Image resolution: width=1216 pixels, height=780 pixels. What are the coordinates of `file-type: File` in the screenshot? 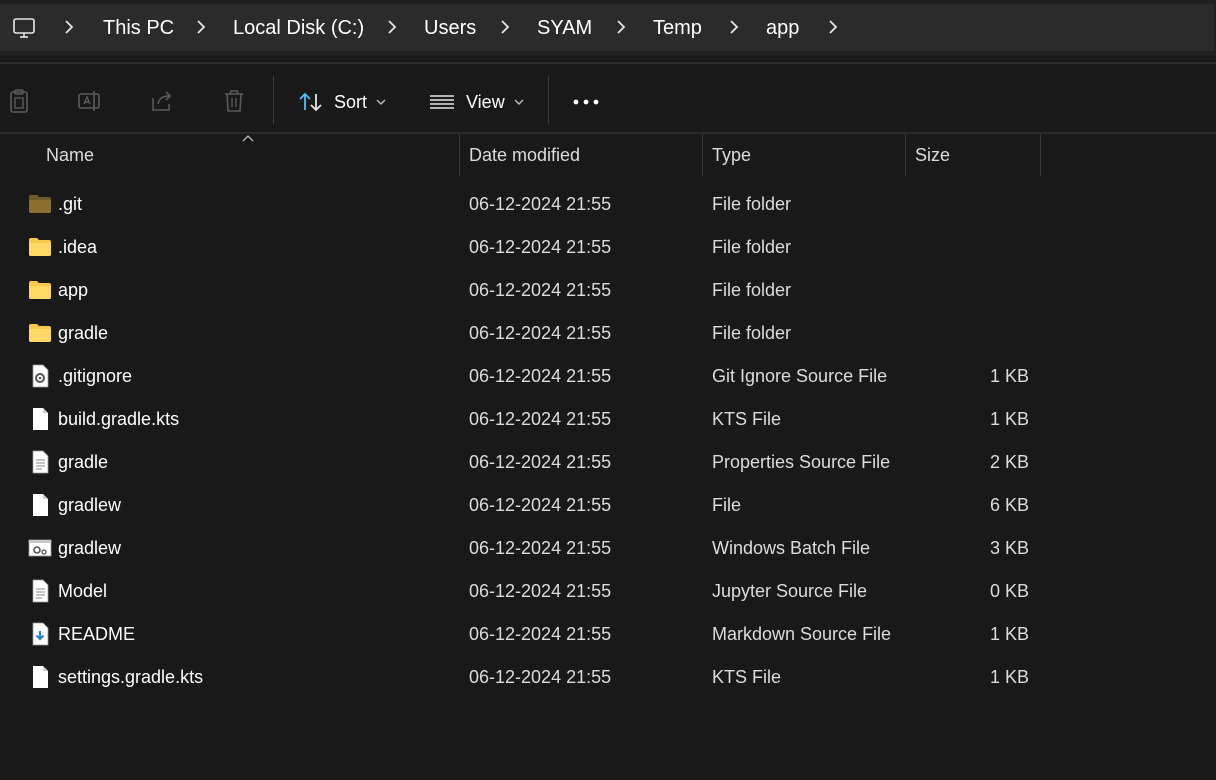 It's located at (727, 505).